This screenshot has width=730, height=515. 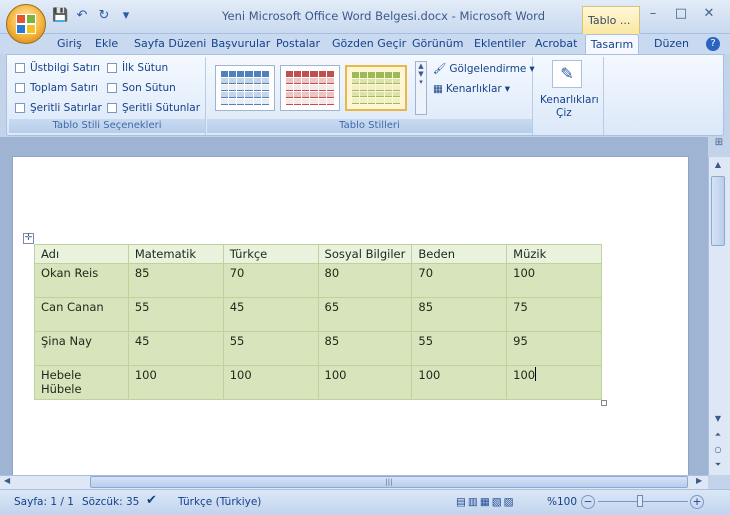 What do you see at coordinates (718, 449) in the screenshot?
I see `browse-object-icon: ○` at bounding box center [718, 449].